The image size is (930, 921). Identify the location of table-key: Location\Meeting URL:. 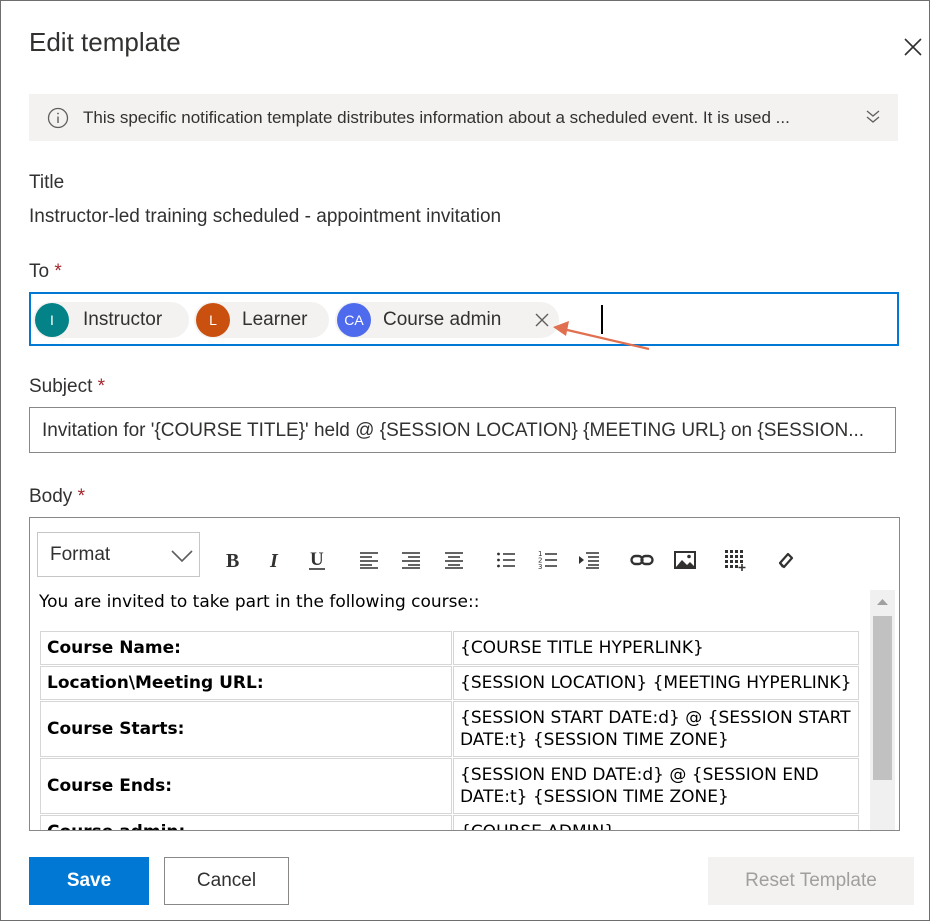
(246, 683).